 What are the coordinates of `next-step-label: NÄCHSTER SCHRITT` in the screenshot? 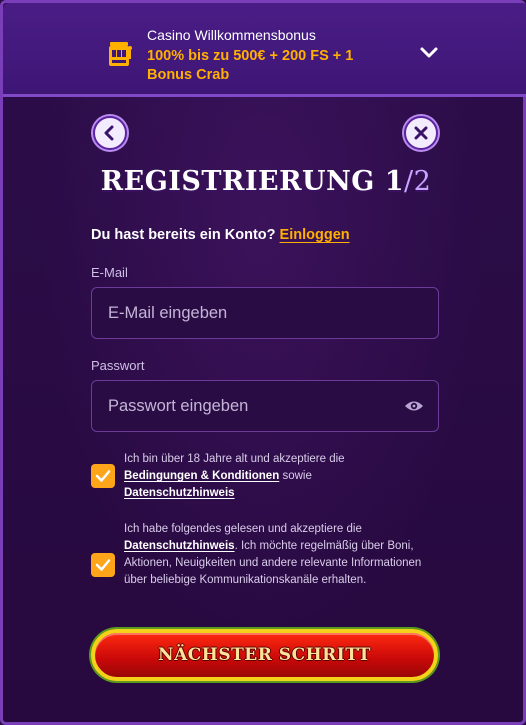 It's located at (264, 655).